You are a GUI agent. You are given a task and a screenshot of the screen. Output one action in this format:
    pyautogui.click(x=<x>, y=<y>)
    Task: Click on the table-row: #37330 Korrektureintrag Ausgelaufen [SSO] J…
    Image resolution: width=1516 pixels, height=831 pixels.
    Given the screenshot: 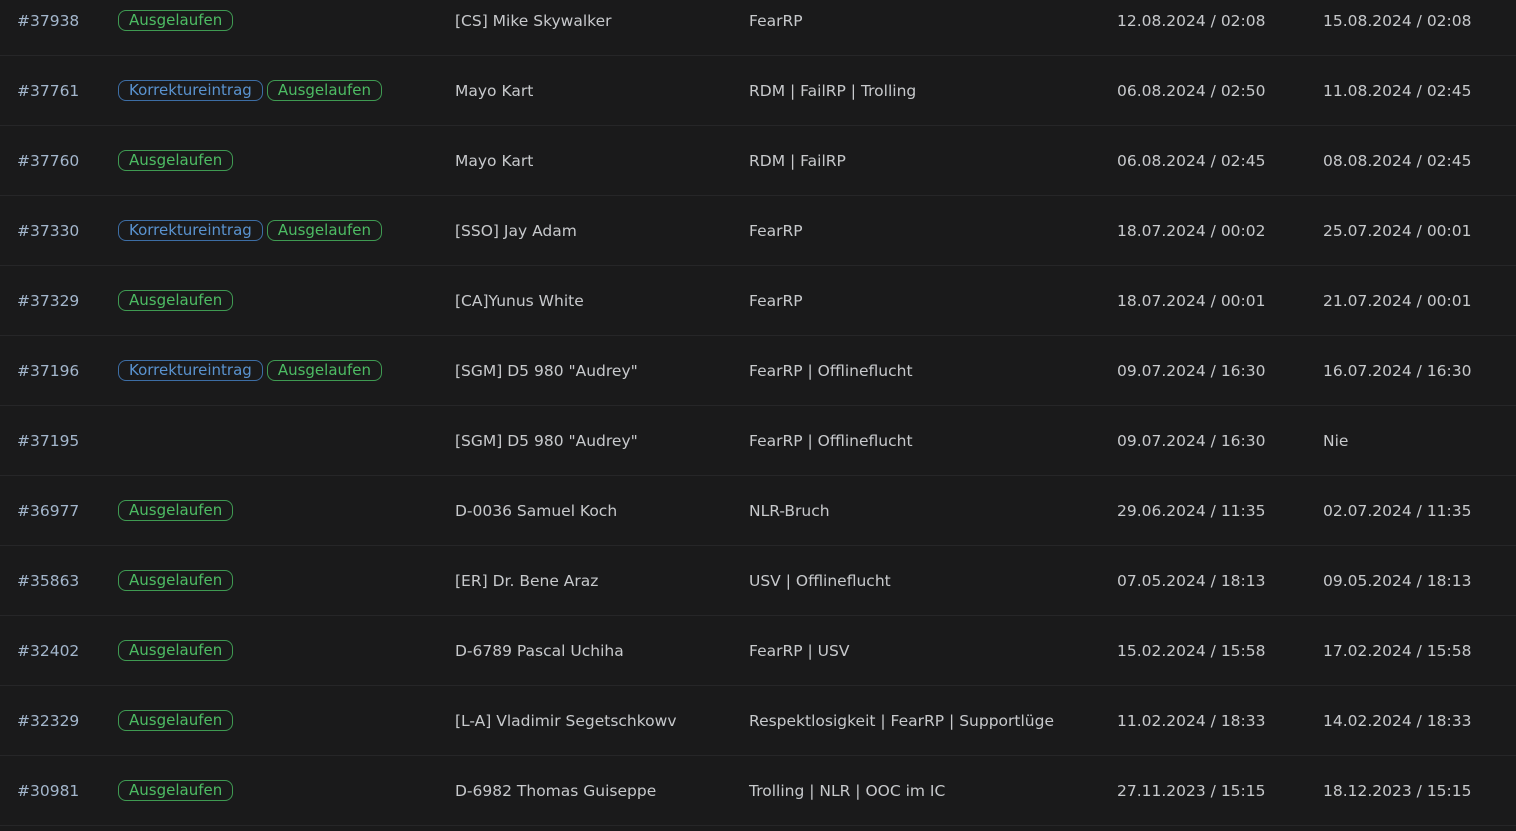 What is the action you would take?
    pyautogui.click(x=758, y=231)
    